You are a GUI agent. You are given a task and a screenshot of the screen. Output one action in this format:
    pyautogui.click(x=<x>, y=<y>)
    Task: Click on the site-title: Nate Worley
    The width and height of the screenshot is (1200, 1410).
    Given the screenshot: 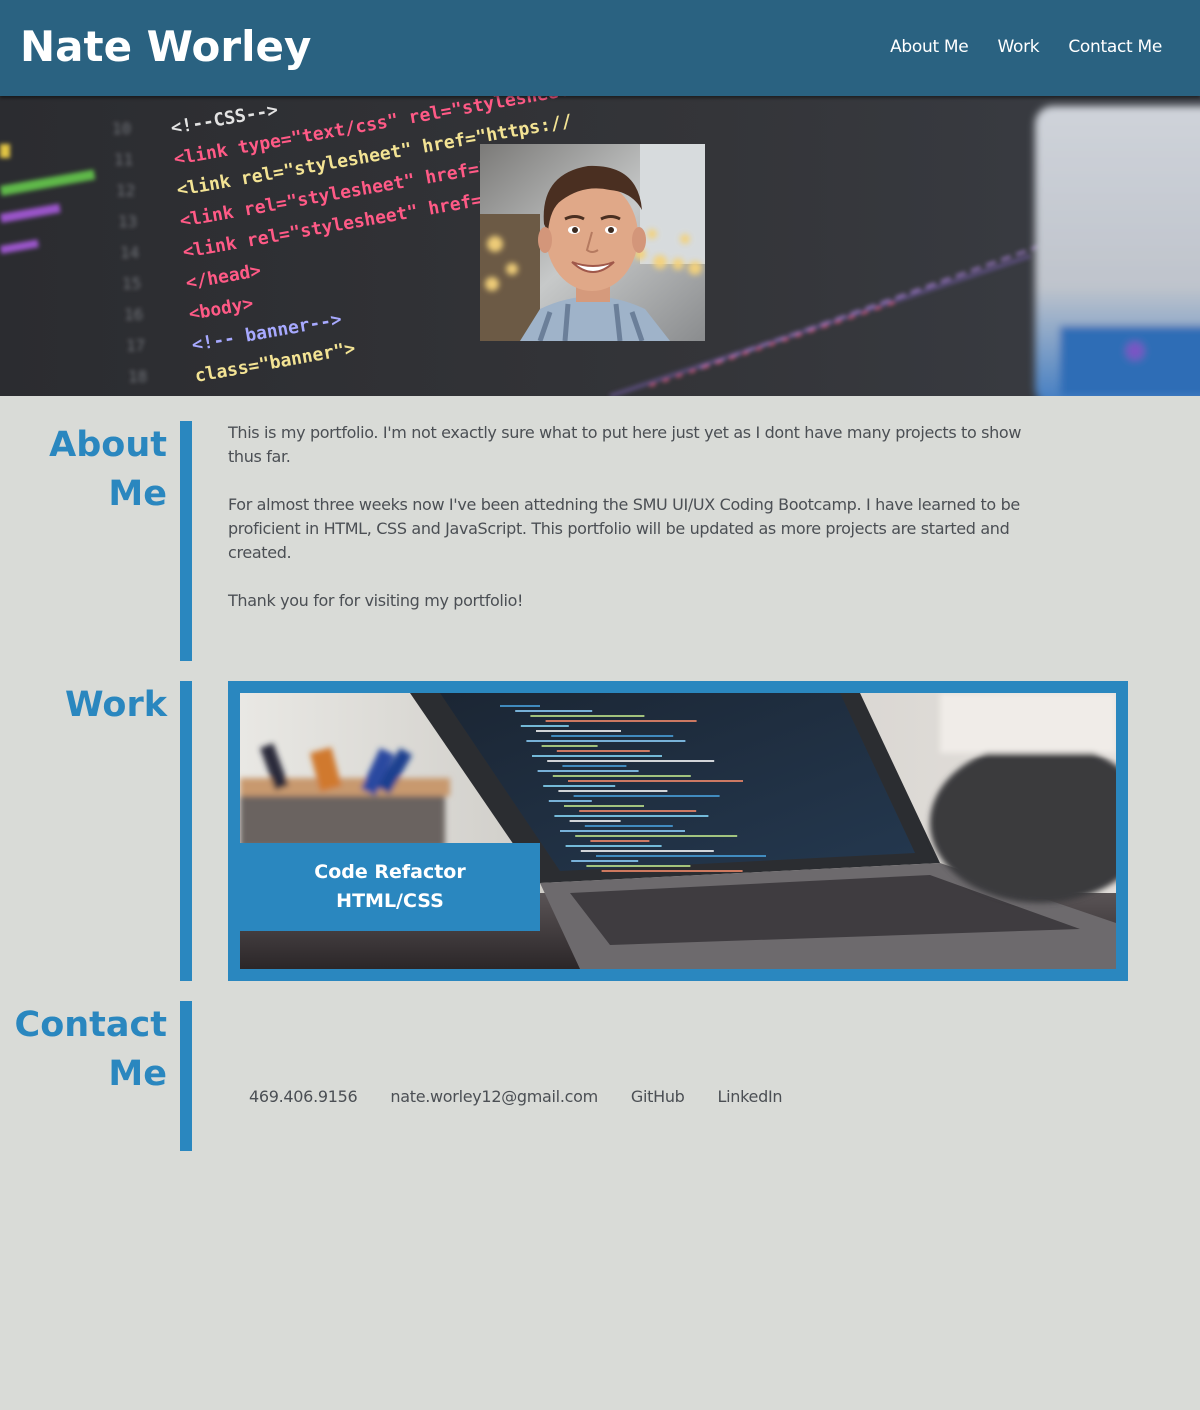 What is the action you would take?
    pyautogui.click(x=166, y=46)
    